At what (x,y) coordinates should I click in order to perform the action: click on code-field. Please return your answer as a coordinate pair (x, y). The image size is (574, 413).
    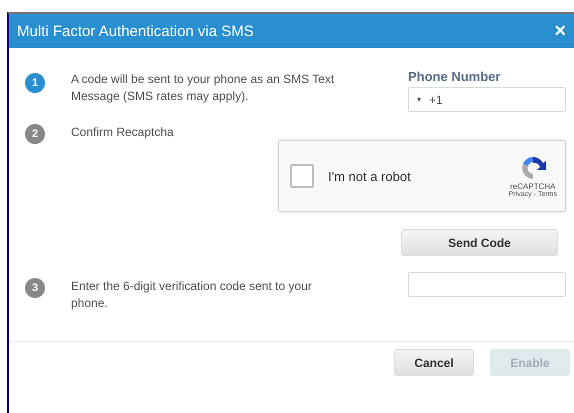
    Looking at the image, I should click on (487, 284).